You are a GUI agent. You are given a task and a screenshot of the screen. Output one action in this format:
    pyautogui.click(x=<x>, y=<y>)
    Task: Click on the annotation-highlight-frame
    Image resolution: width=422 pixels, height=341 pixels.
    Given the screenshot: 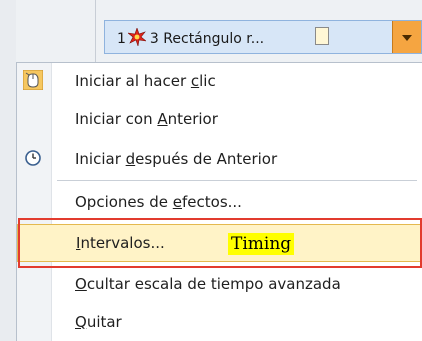 What is the action you would take?
    pyautogui.click(x=220, y=243)
    